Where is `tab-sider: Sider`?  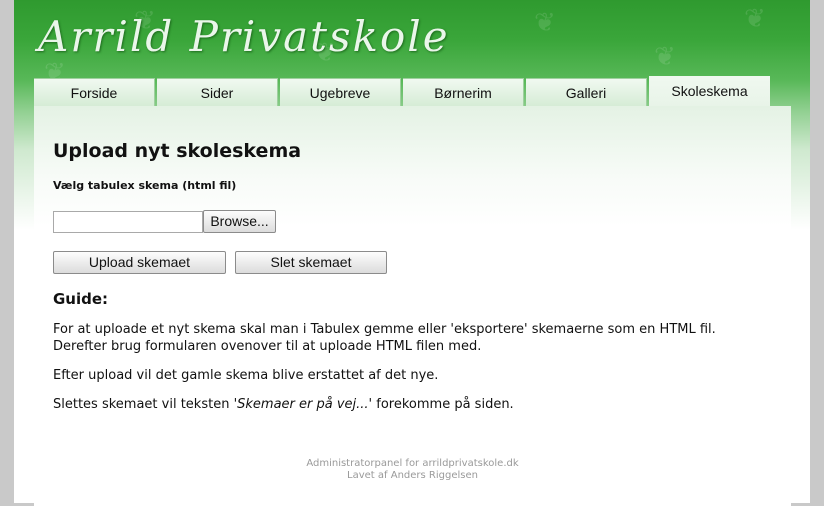 tab-sider: Sider is located at coordinates (217, 92).